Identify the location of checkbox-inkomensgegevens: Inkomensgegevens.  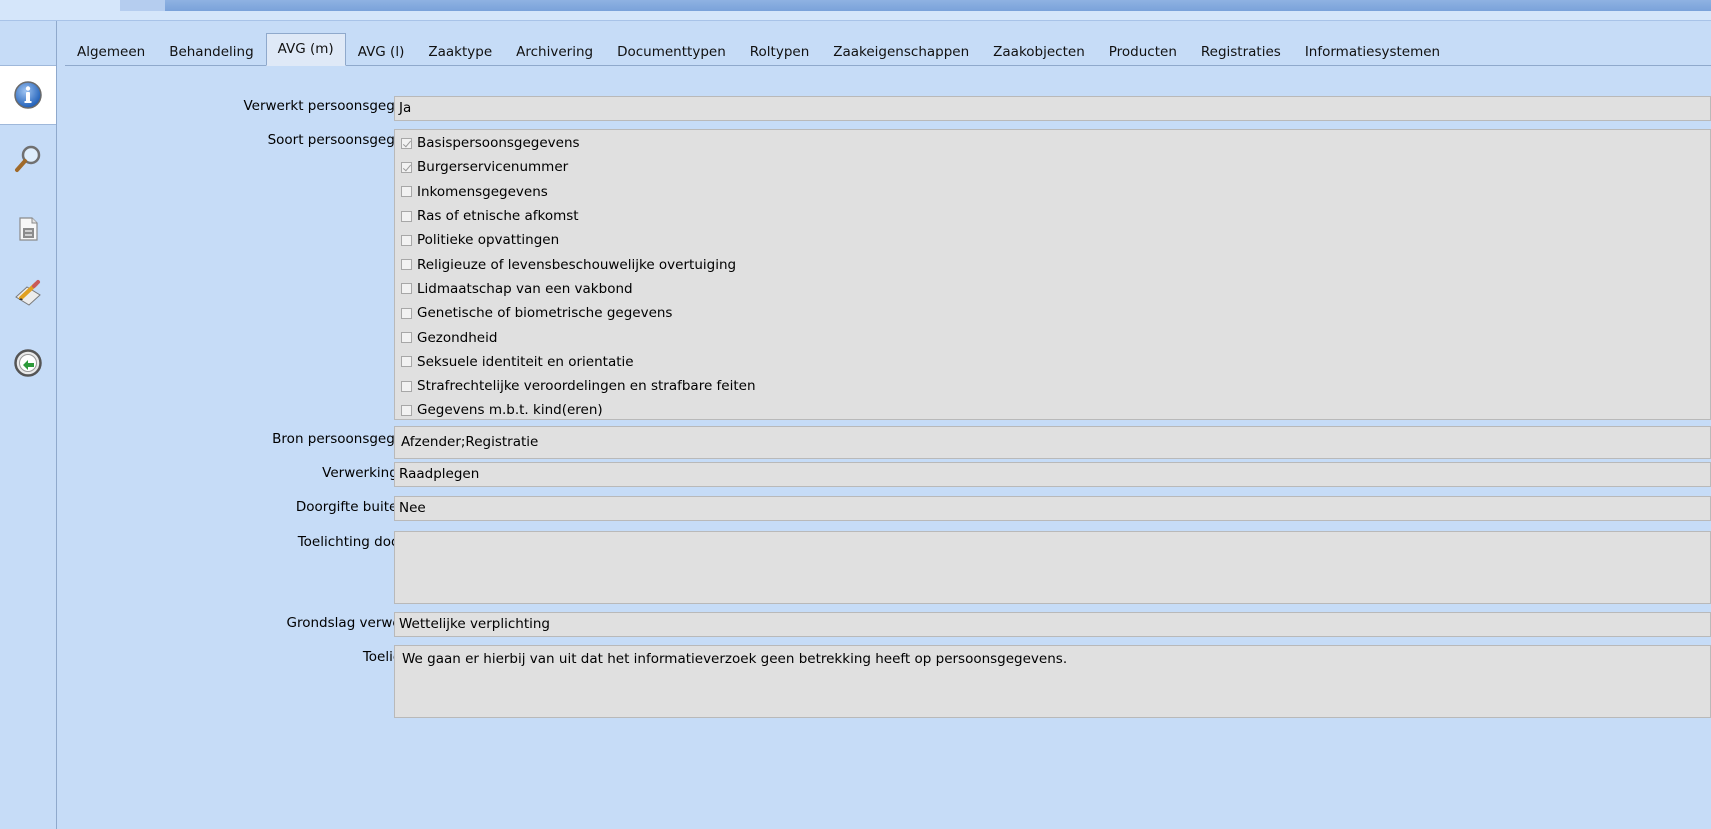
(1054, 192).